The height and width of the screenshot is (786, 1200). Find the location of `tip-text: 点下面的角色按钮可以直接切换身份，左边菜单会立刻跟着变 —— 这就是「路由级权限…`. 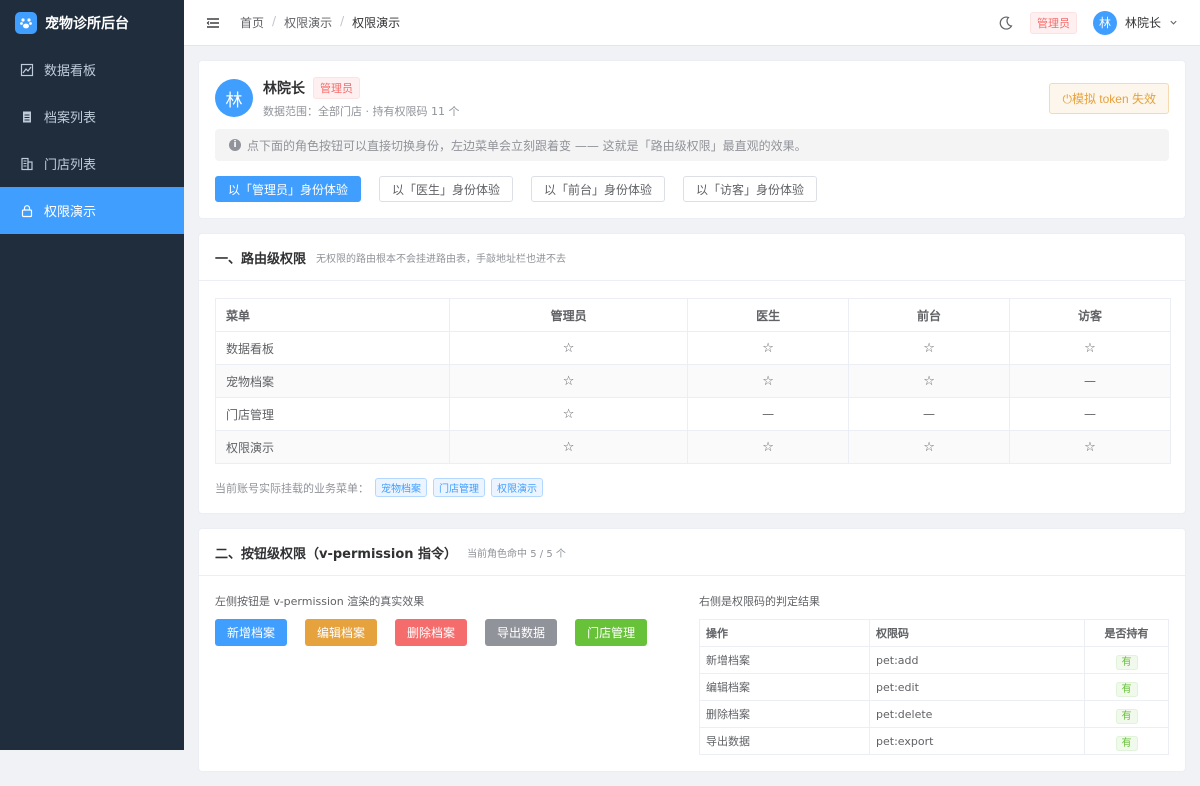

tip-text: 点下面的角色按钮可以直接切换身份，左边菜单会立刻跟着变 —— 这就是「路由级权限… is located at coordinates (527, 145).